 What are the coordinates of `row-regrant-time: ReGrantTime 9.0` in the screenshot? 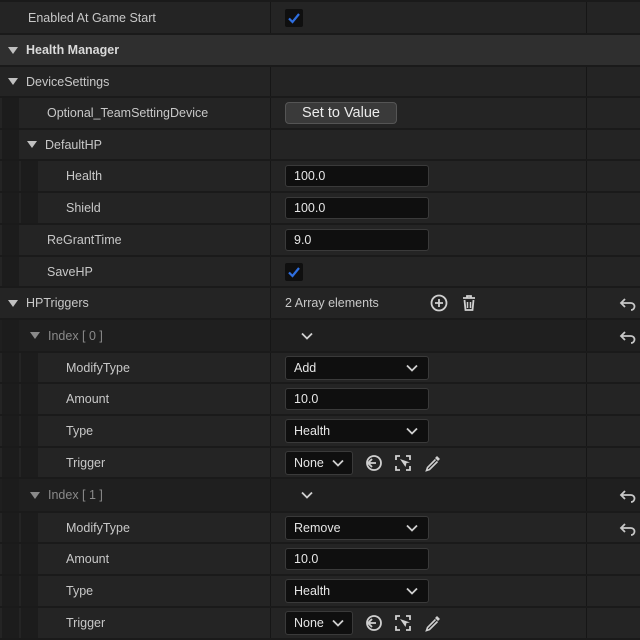 It's located at (320, 240).